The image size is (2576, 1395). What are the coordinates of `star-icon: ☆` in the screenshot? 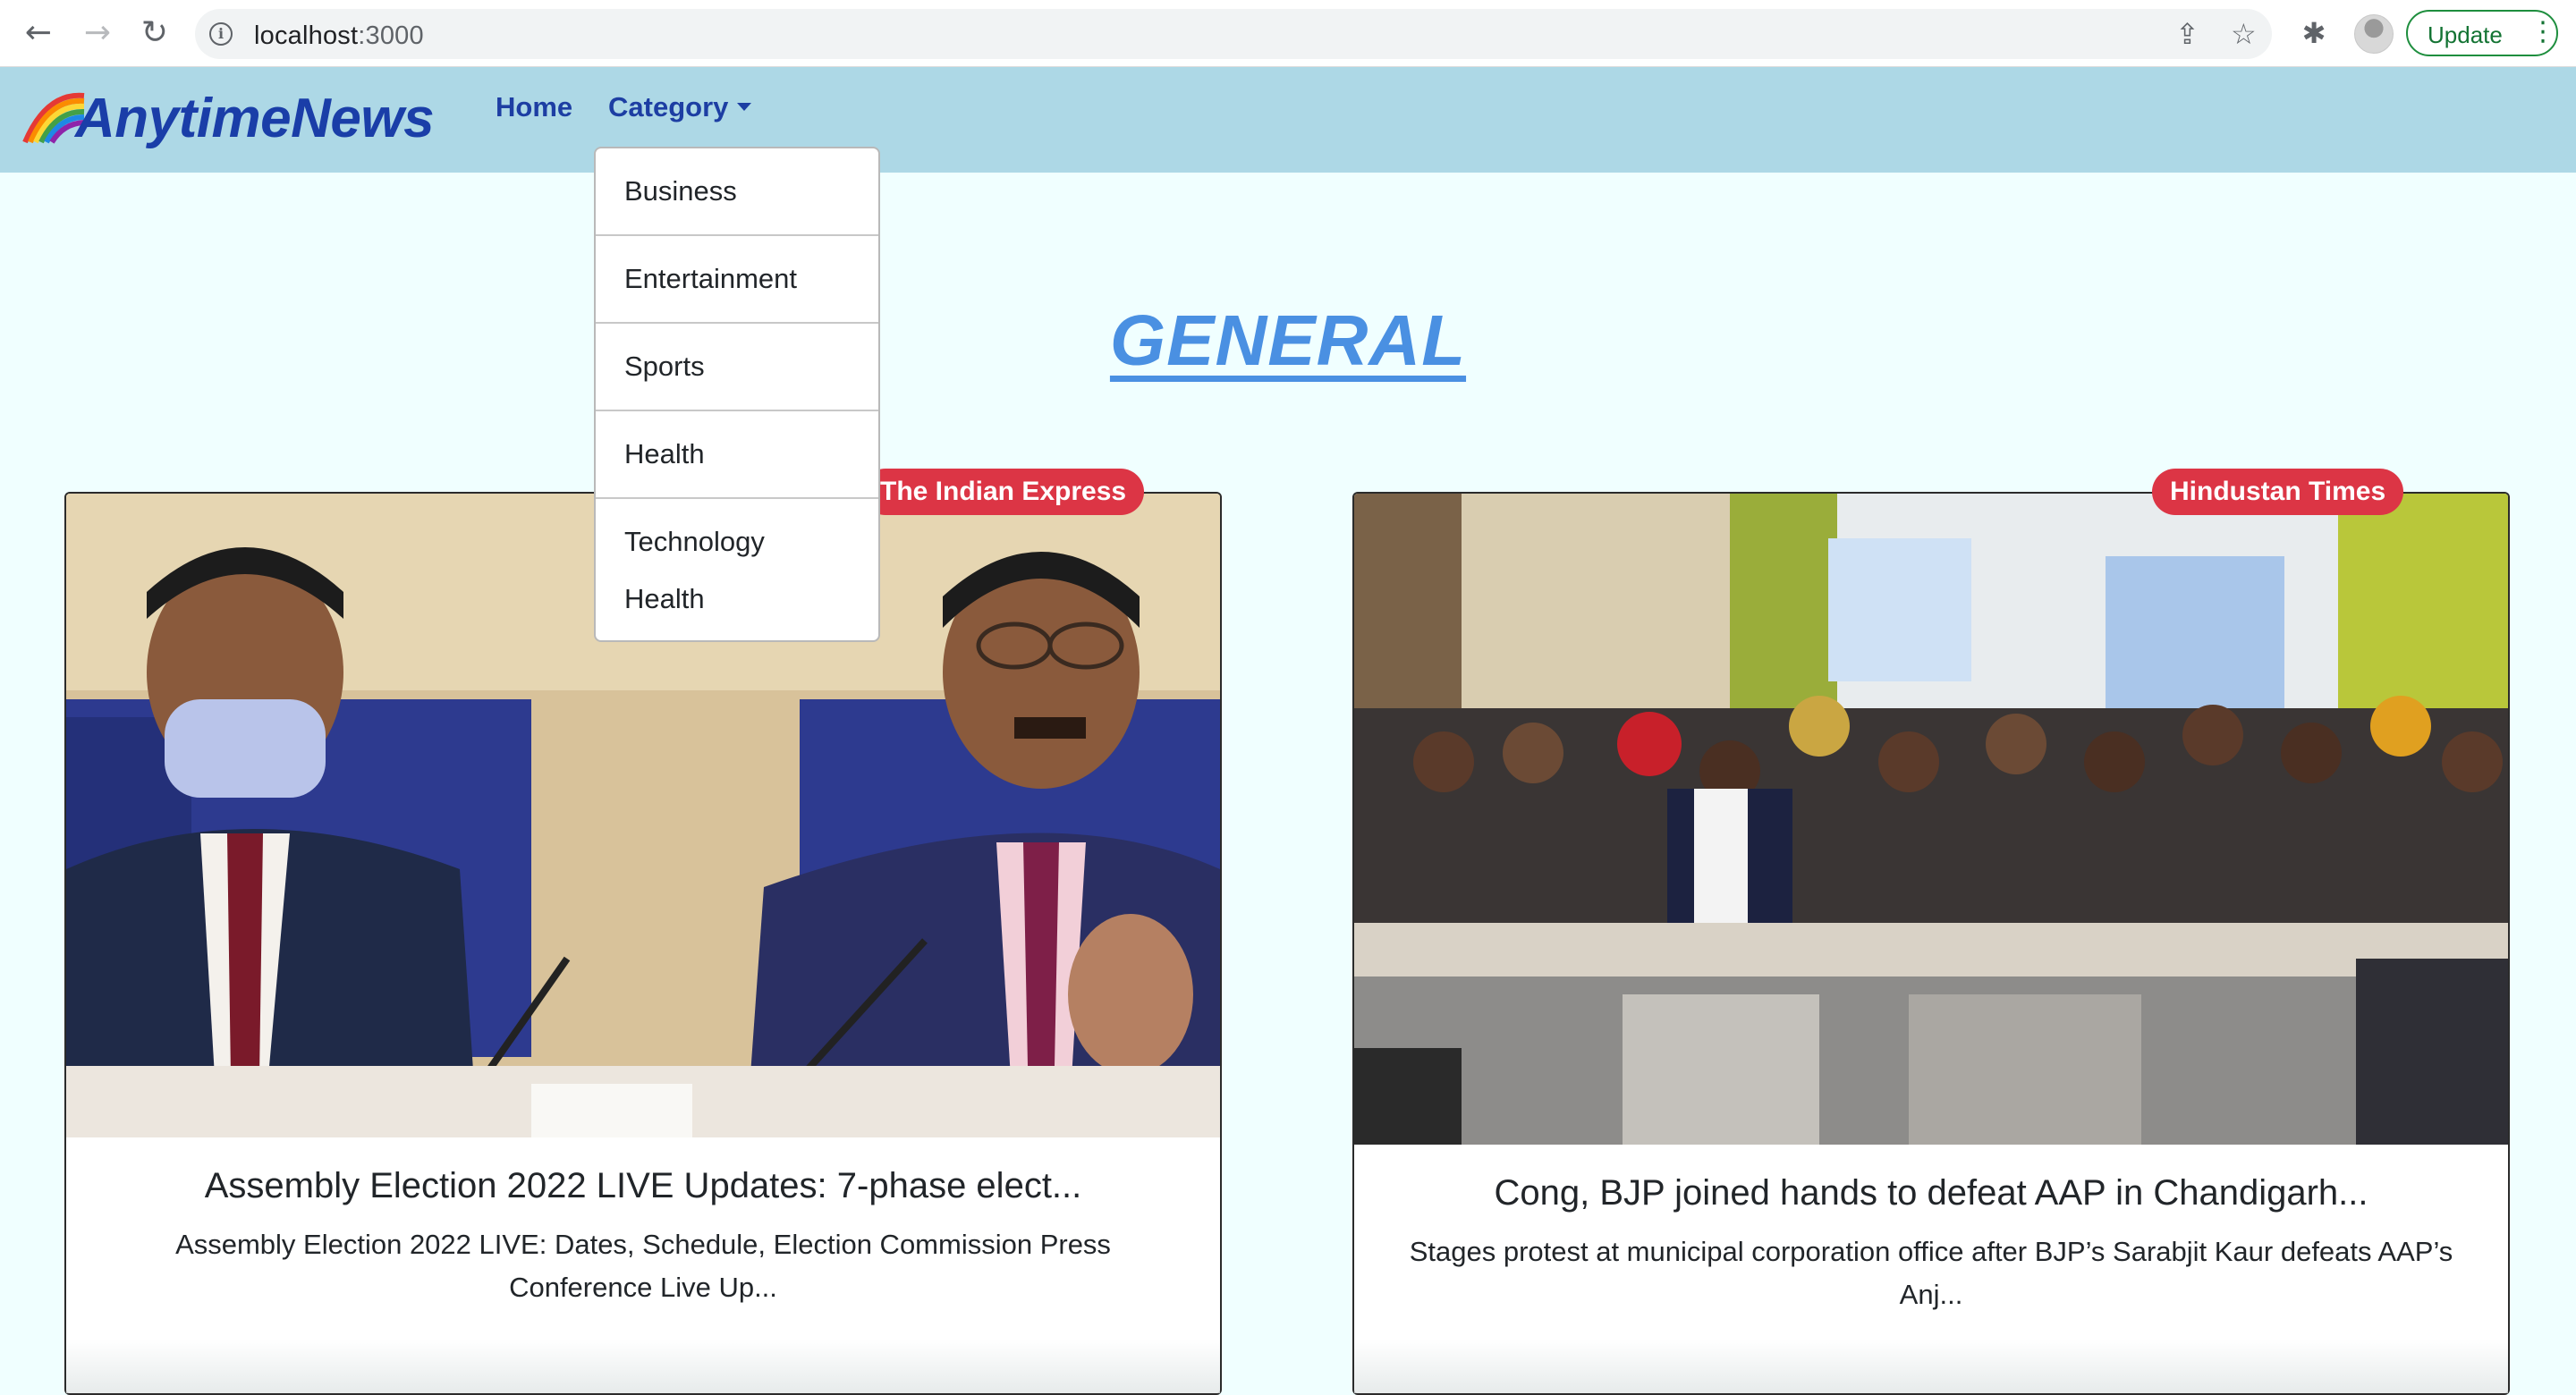 It's located at (2244, 34).